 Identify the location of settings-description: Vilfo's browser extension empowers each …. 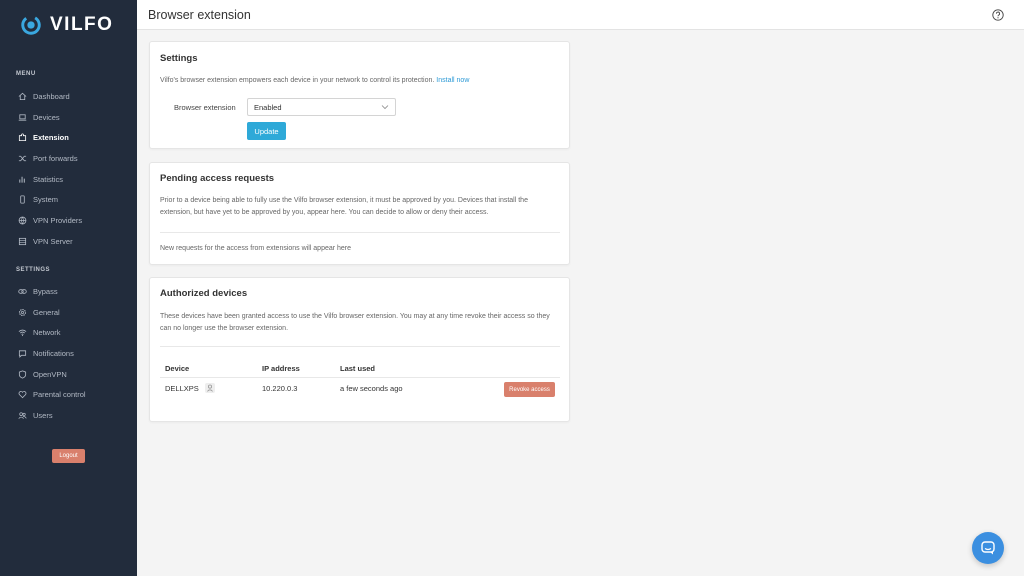
(360, 81).